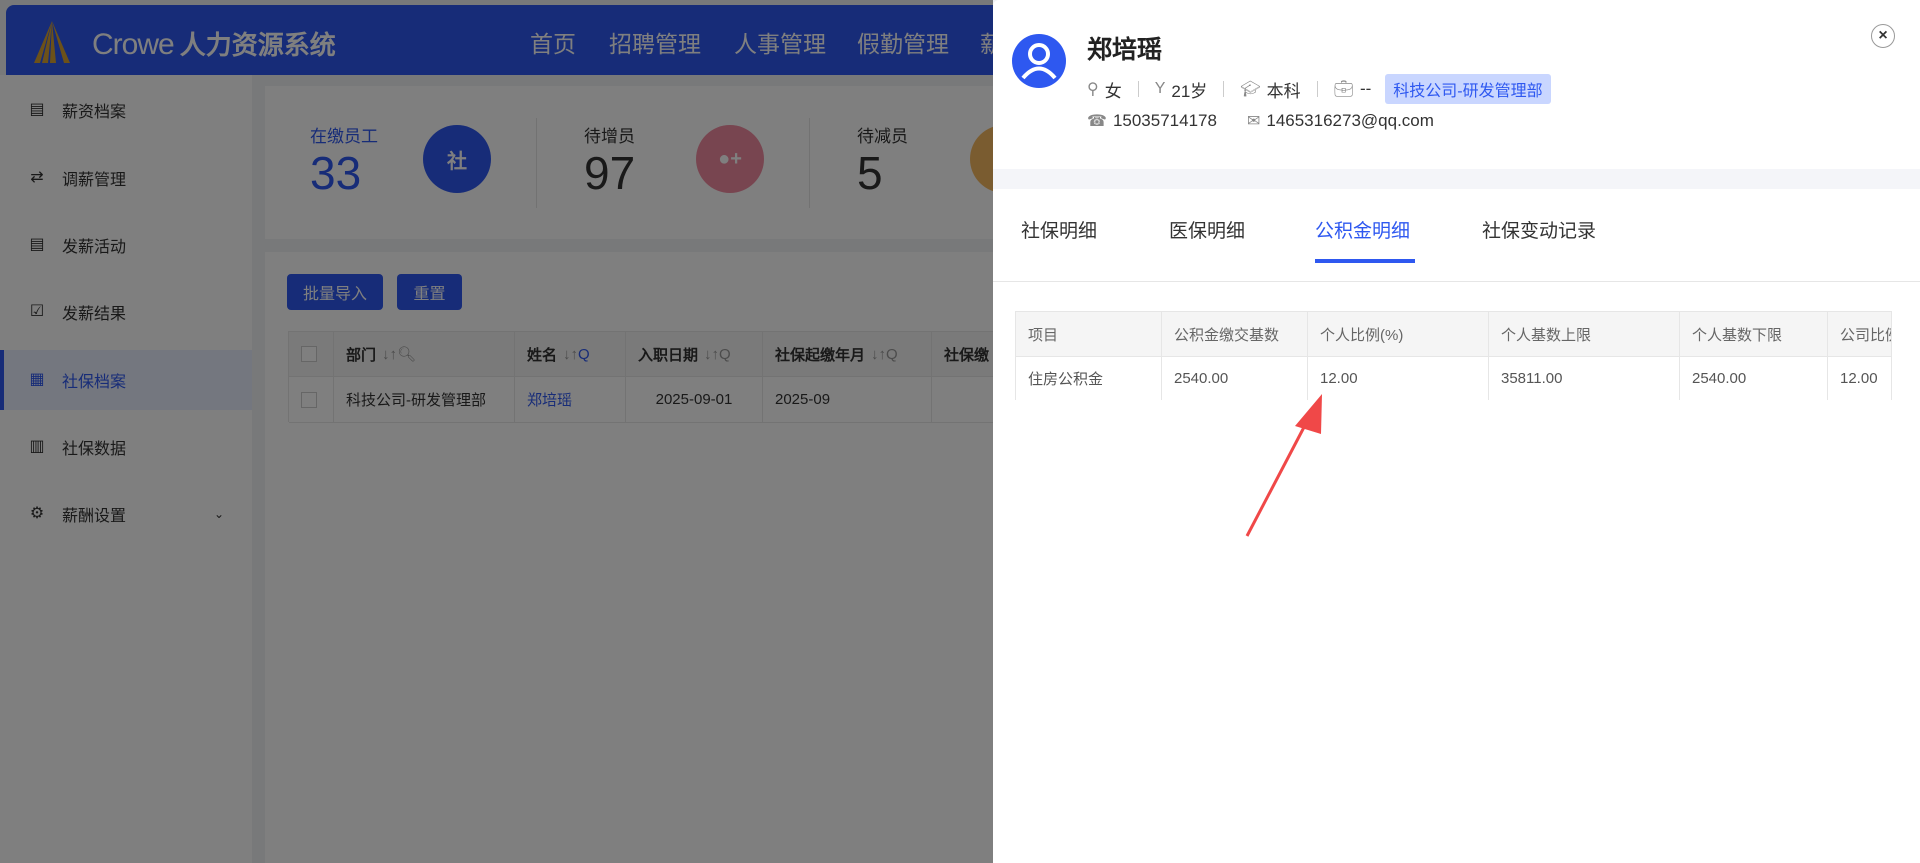 The height and width of the screenshot is (863, 1920). Describe the element at coordinates (1754, 378) in the screenshot. I see `cell-lower-limit: 2540.00` at that location.